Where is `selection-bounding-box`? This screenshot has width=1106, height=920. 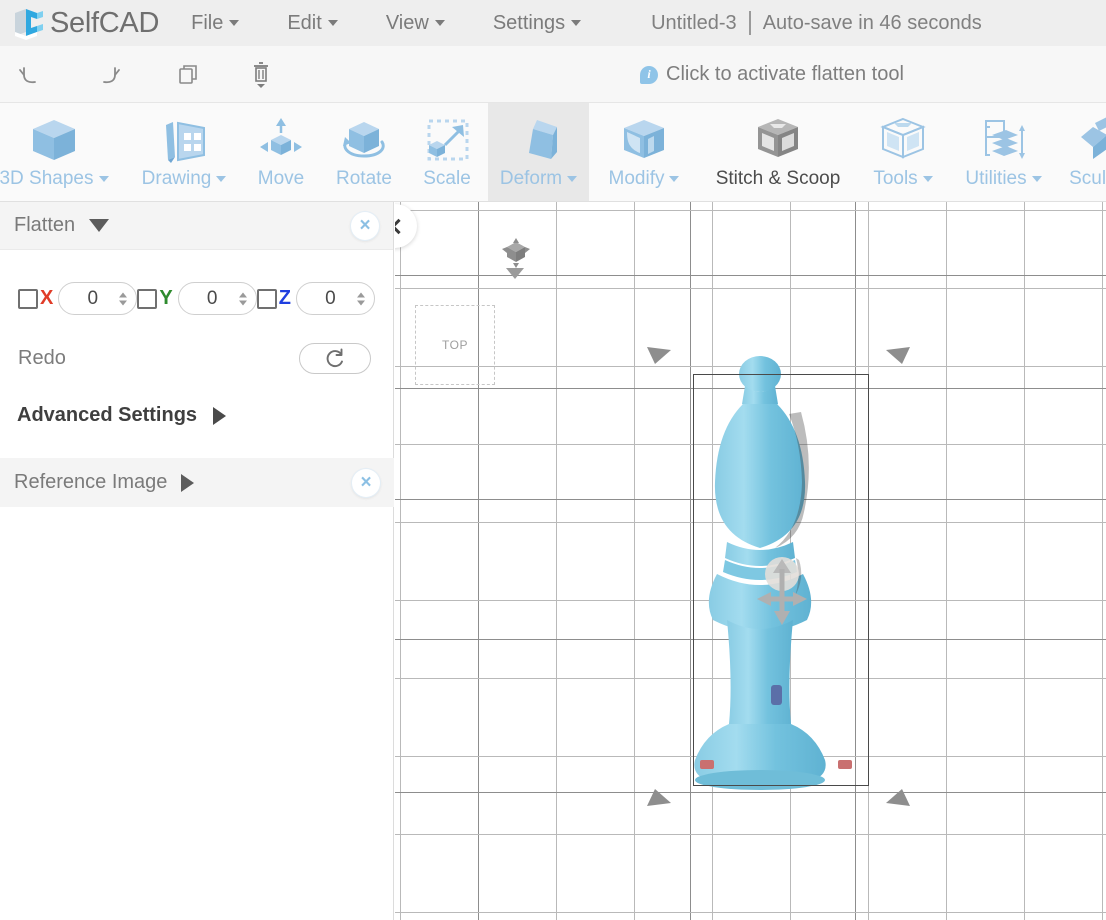
selection-bounding-box is located at coordinates (781, 580).